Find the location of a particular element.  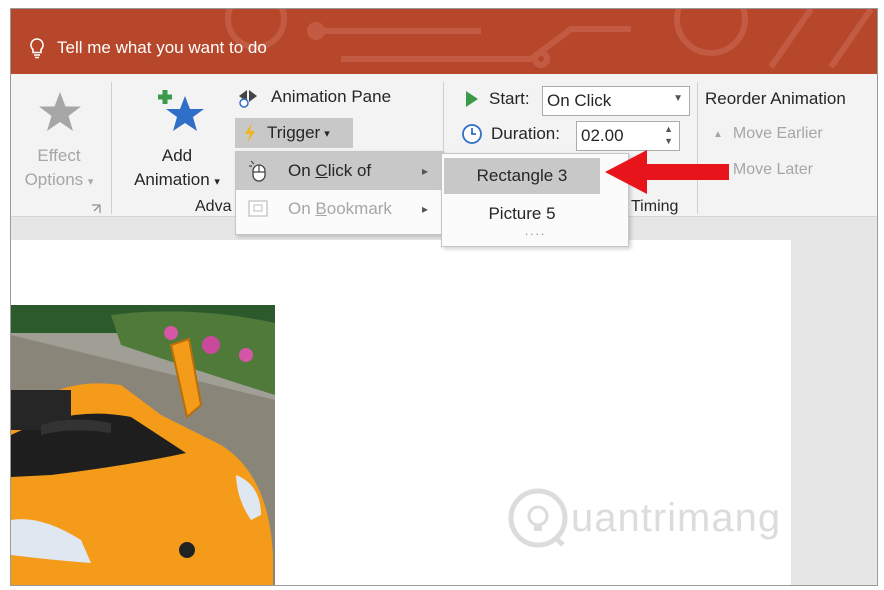

mouse-click-icon is located at coordinates (257, 171).